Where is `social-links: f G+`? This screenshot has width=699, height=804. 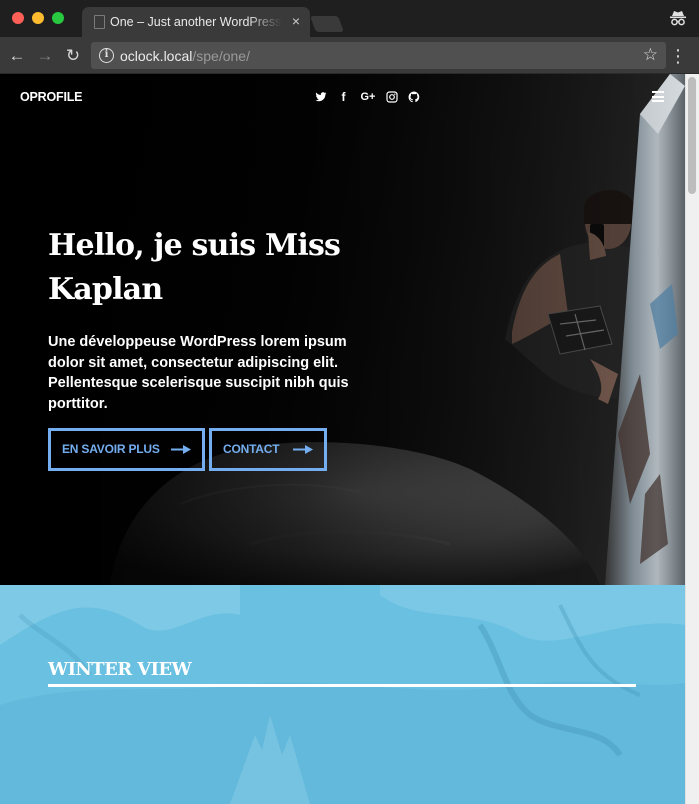 social-links: f G+ is located at coordinates (368, 97).